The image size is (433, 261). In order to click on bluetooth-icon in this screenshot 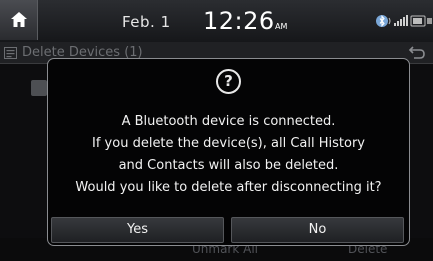, I will do `click(383, 21)`.